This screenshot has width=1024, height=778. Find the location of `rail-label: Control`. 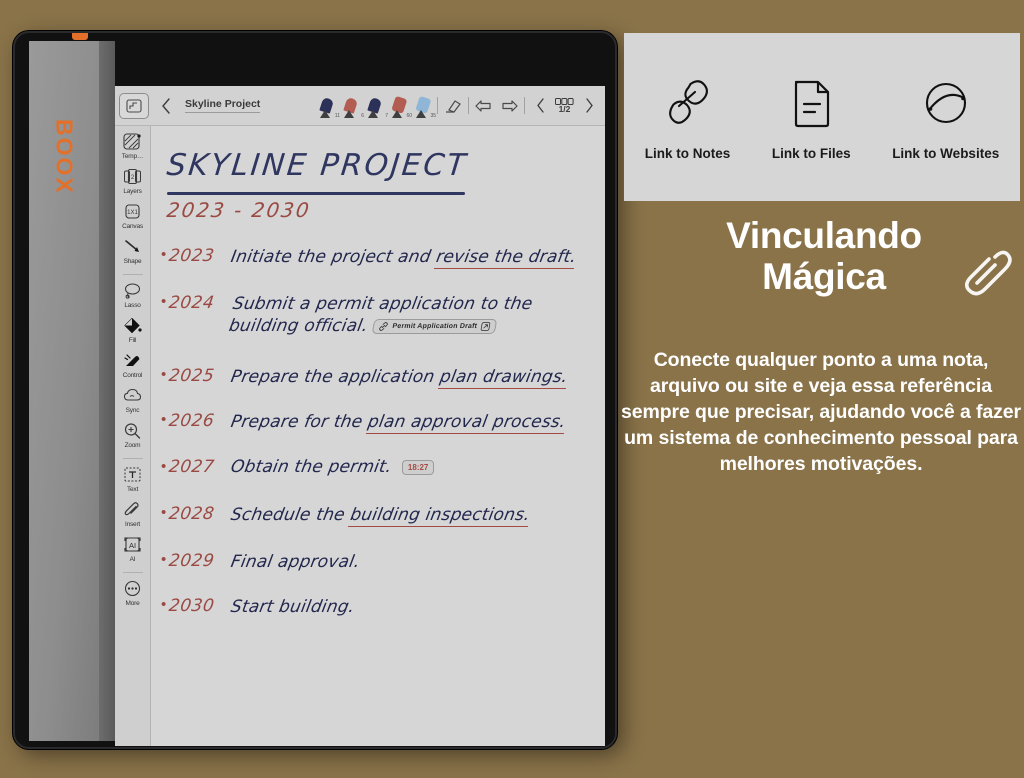

rail-label: Control is located at coordinates (132, 375).